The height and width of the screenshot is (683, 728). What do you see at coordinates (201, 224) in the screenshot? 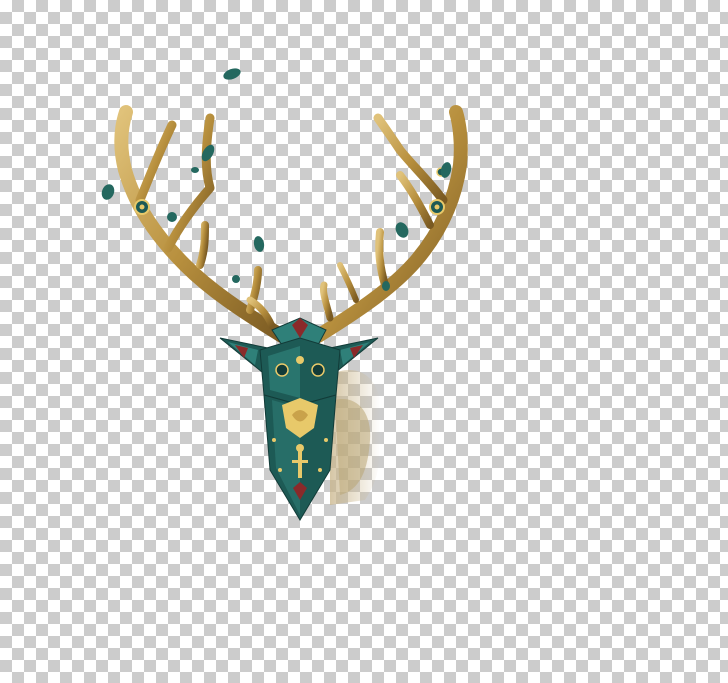
I see `left-antler` at bounding box center [201, 224].